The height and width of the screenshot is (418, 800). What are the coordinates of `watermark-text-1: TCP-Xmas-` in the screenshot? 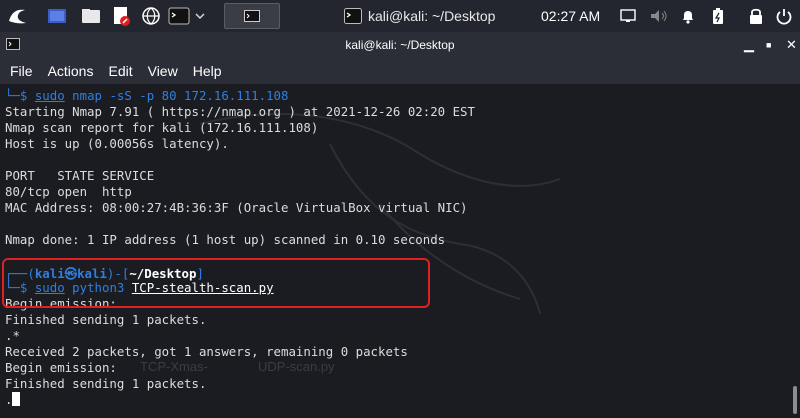 It's located at (174, 366).